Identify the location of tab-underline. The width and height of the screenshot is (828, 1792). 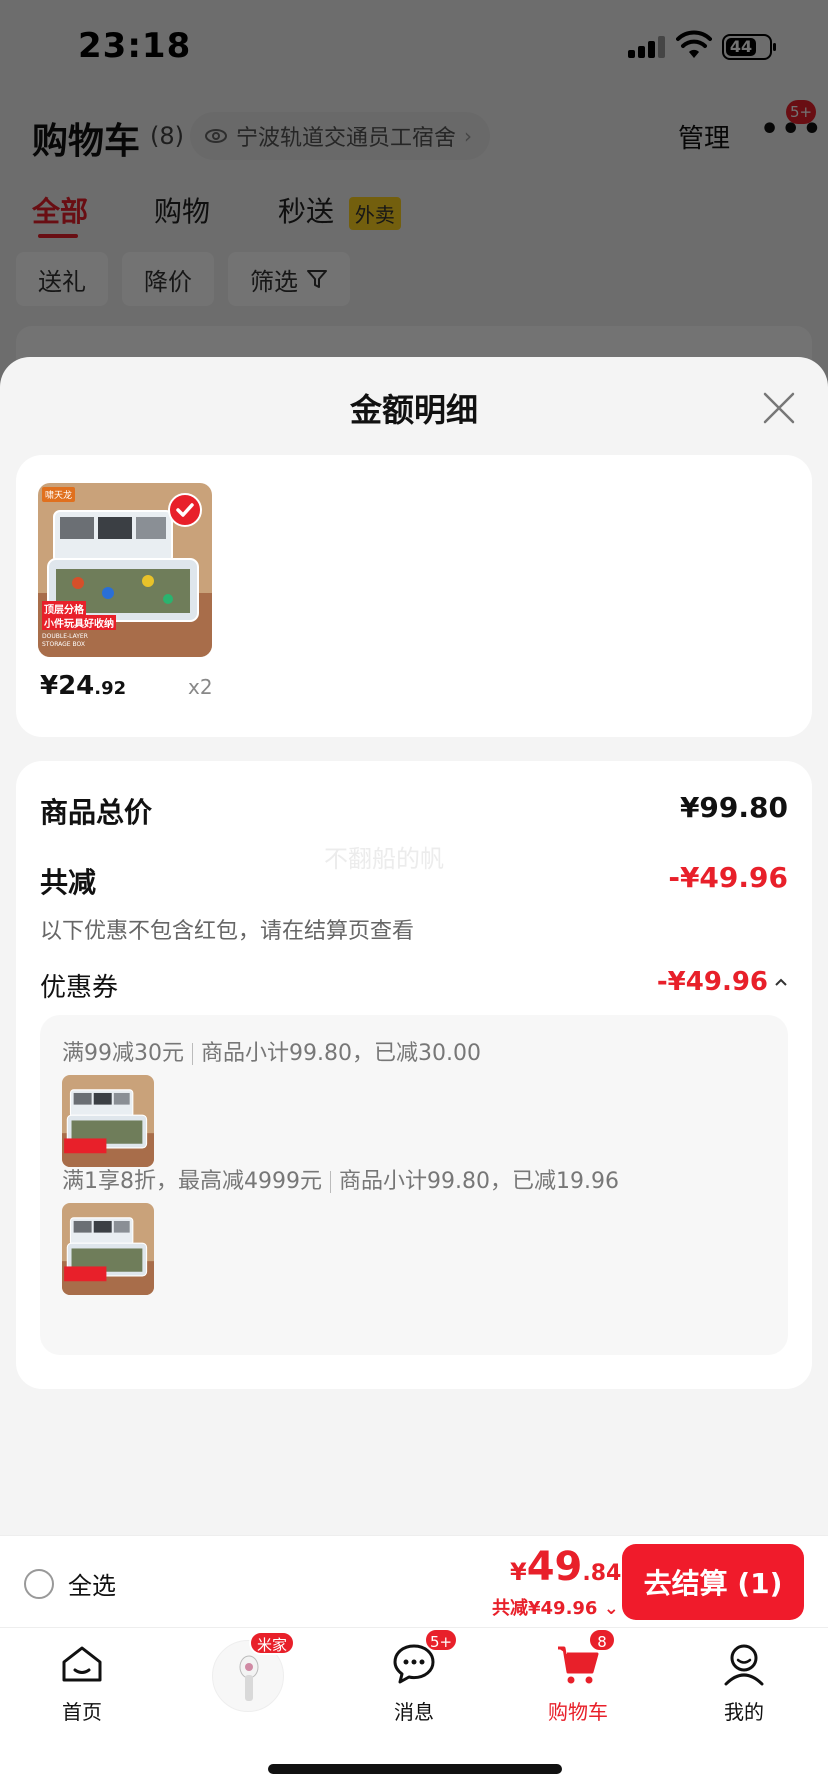
(58, 236).